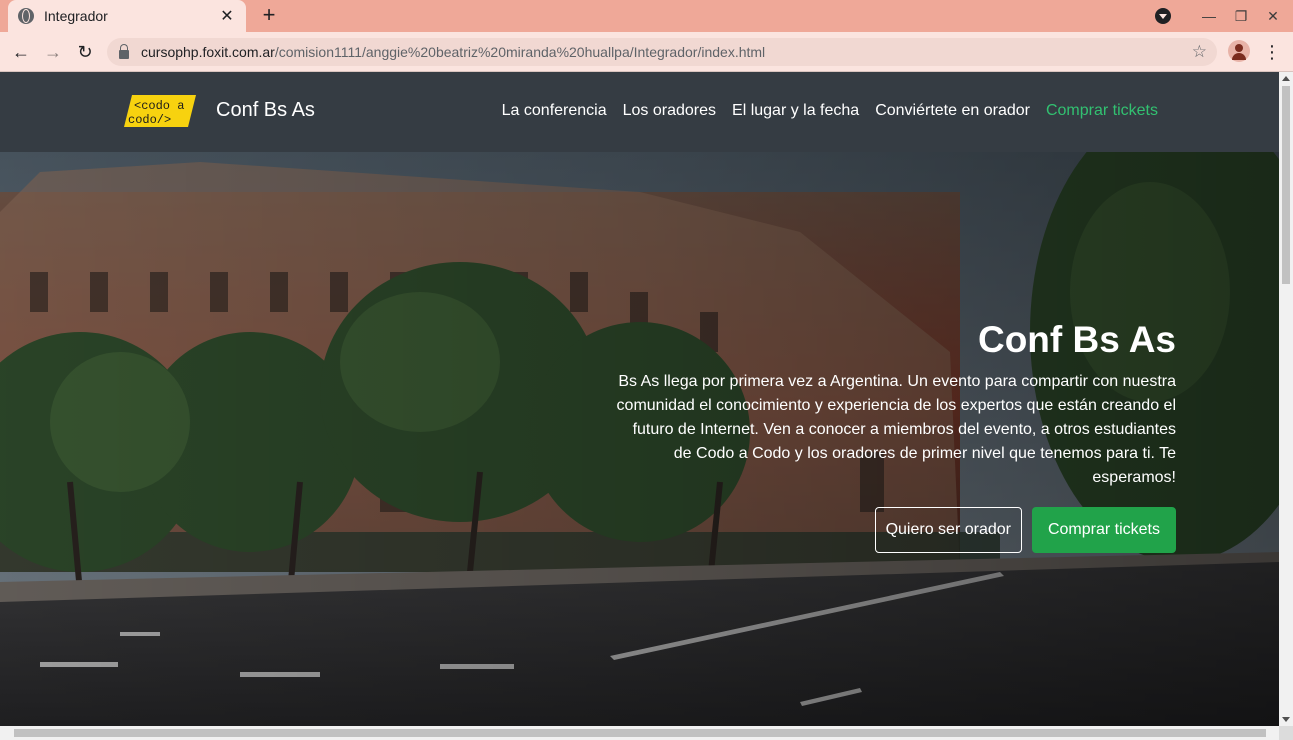 This screenshot has width=1293, height=740. I want to click on tab-title: Integrador, so click(76, 16).